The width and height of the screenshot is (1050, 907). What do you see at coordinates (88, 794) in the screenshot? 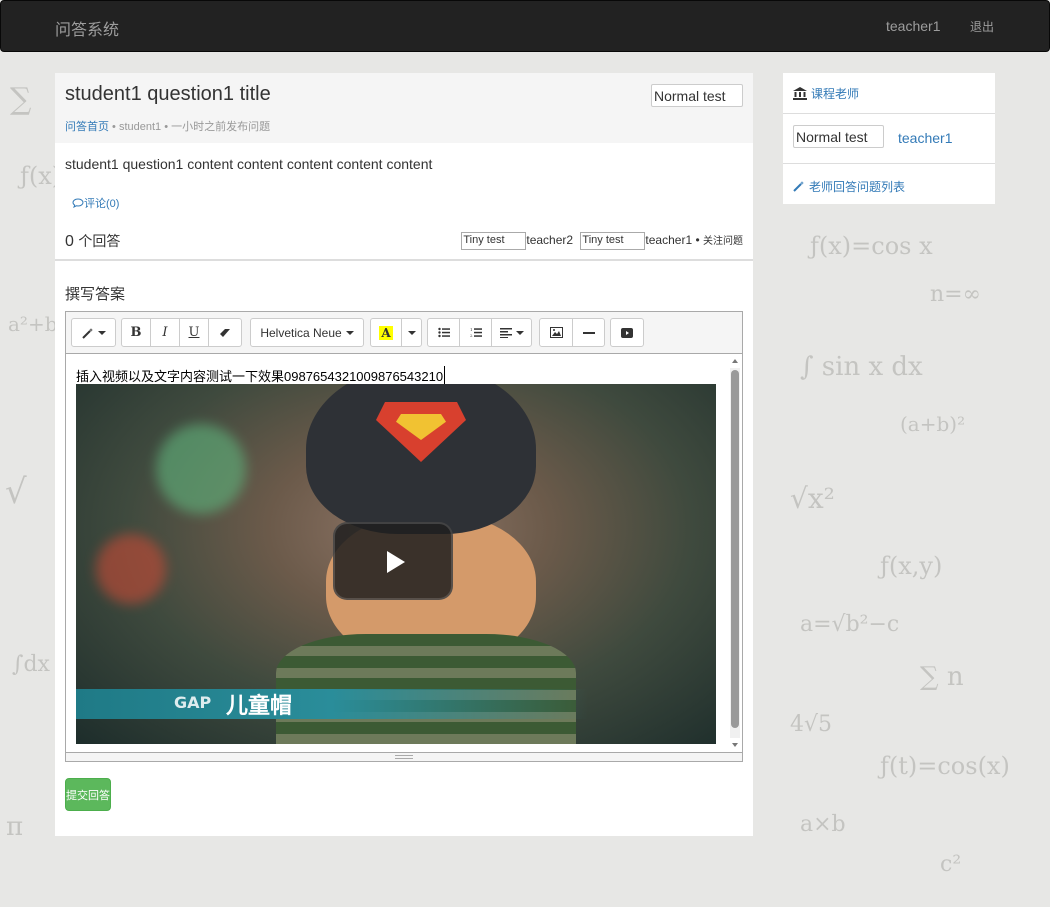
I see `submit-answer-button: 提交回答` at bounding box center [88, 794].